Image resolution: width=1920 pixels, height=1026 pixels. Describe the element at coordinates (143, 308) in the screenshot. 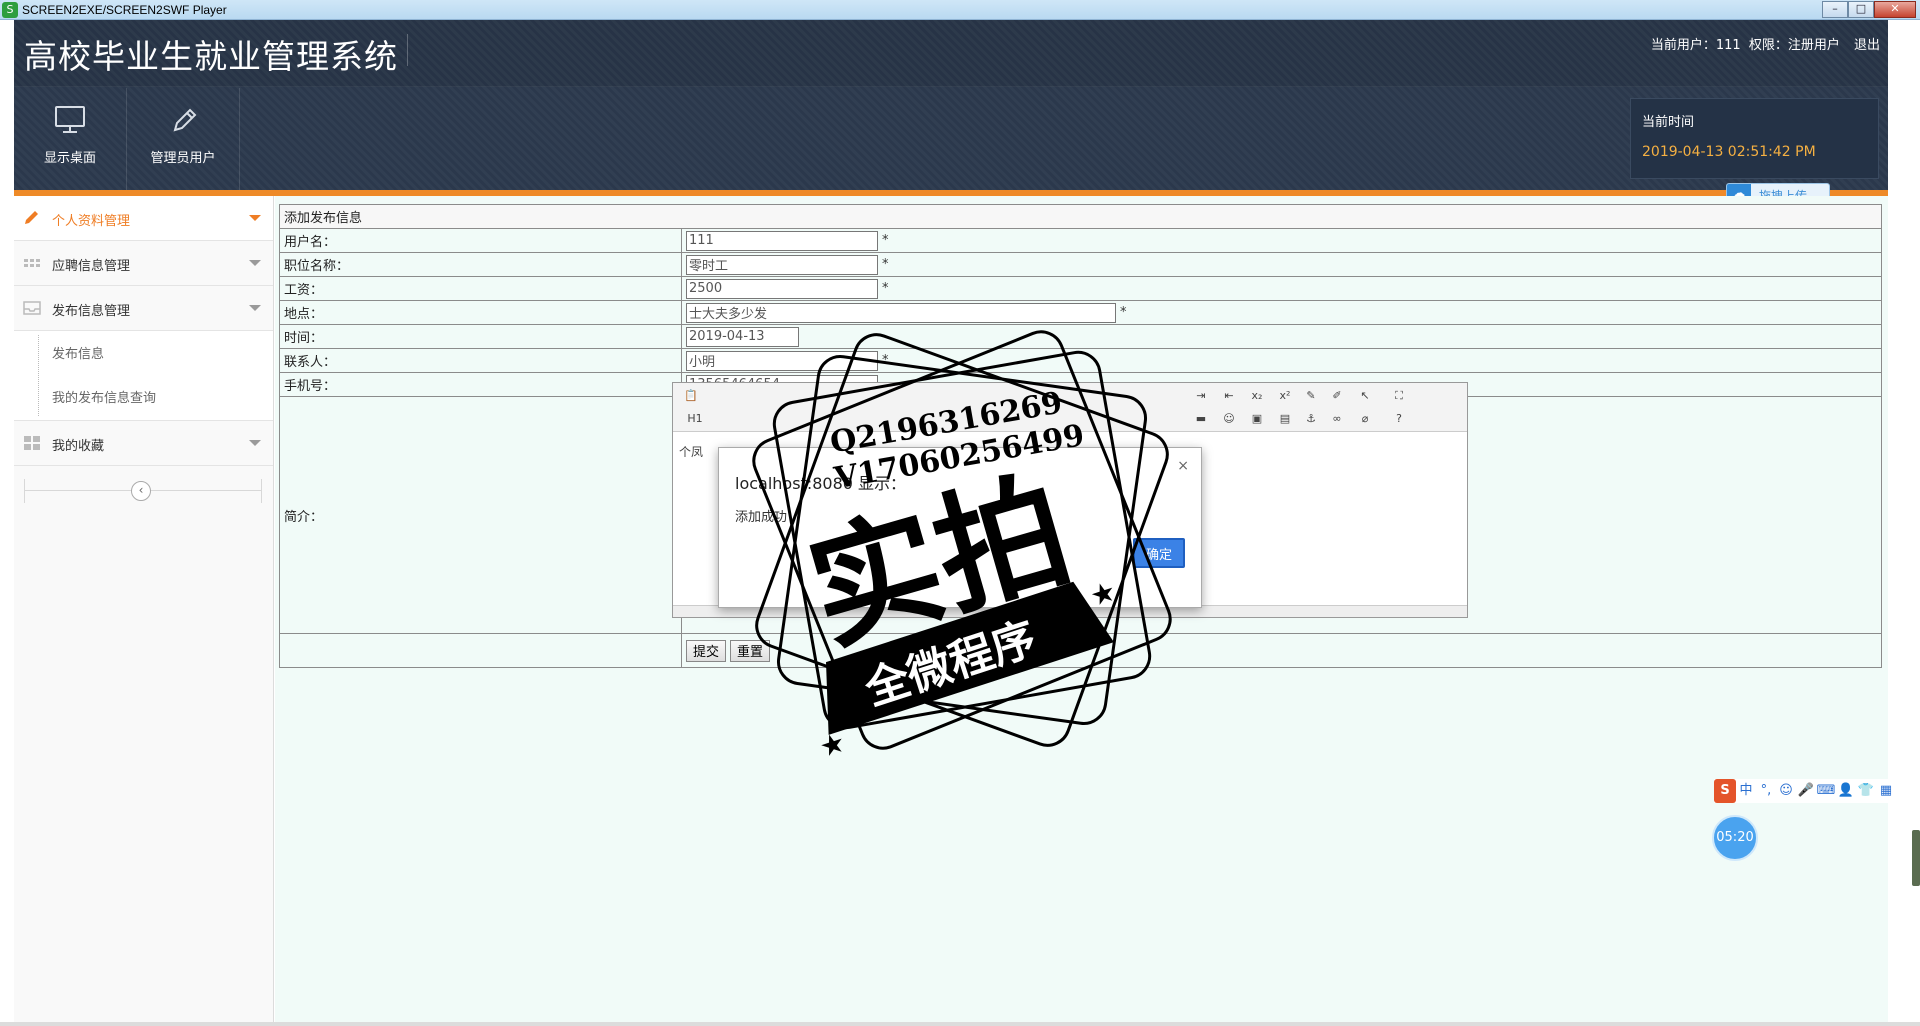

I see `sidebar-item-publish: 发布信息管理` at that location.